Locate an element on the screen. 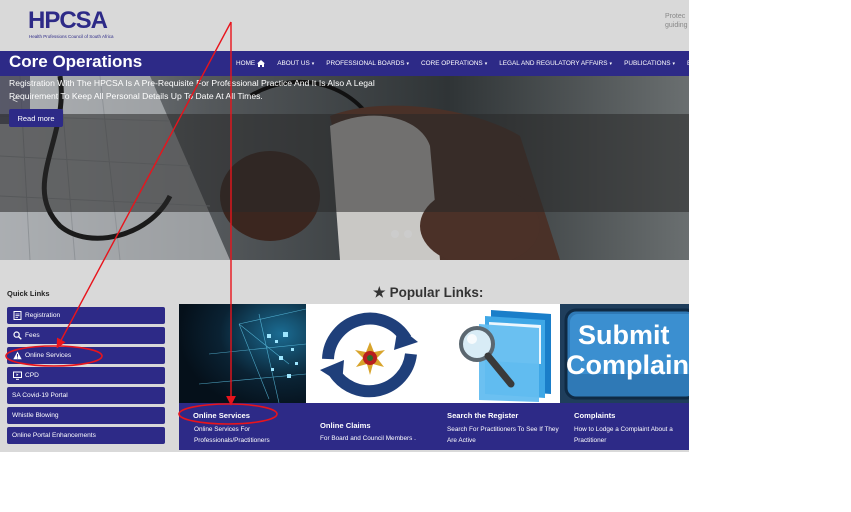  key-text-line-1: Submit is located at coordinates (624, 335).